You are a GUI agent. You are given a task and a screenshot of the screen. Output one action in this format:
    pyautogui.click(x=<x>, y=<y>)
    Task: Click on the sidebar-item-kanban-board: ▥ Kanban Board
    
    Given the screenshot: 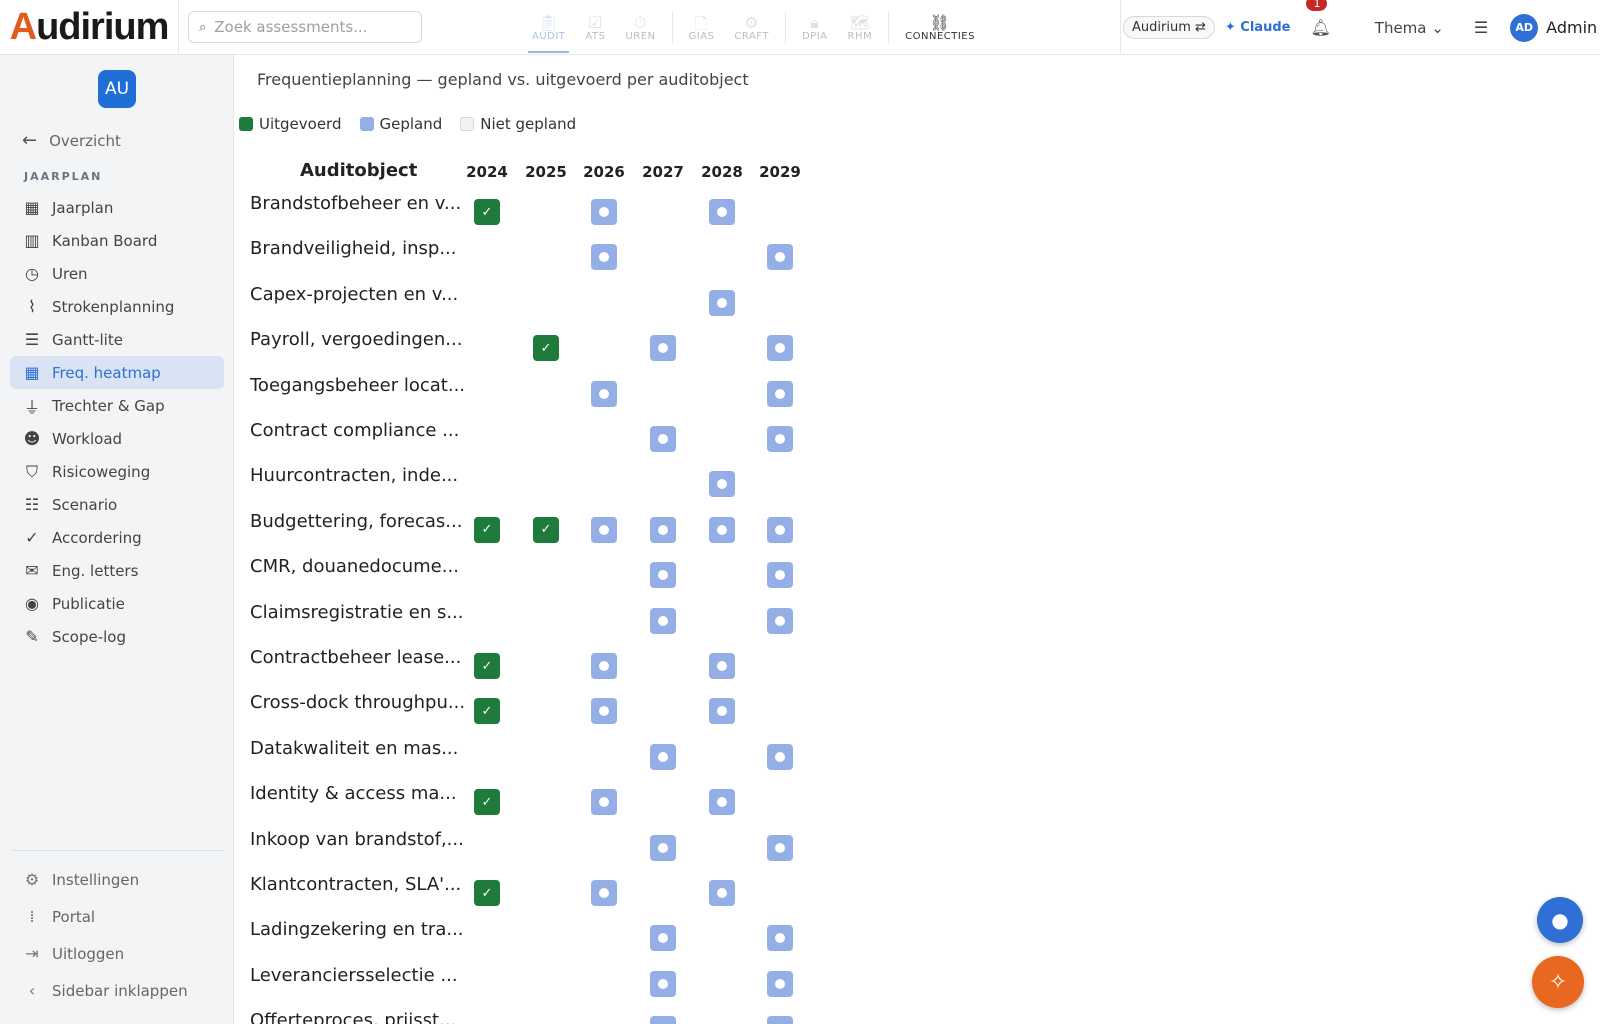 What is the action you would take?
    pyautogui.click(x=117, y=240)
    